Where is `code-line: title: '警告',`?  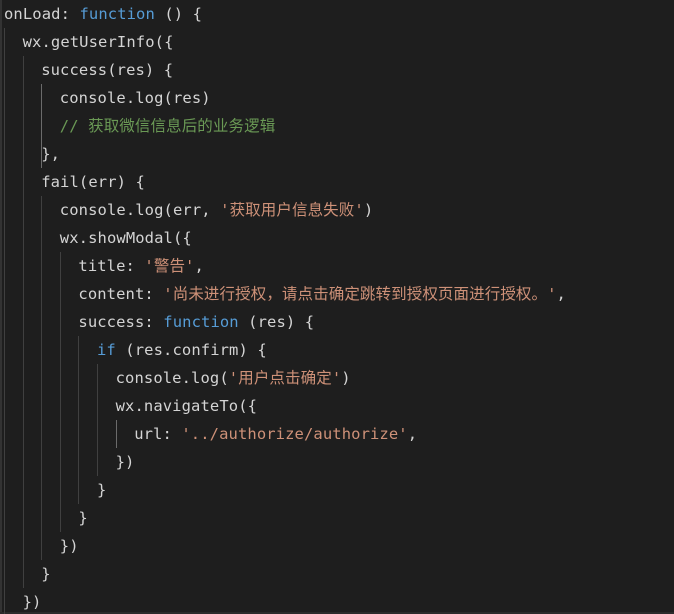
code-line: title: '警告', is located at coordinates (337, 266).